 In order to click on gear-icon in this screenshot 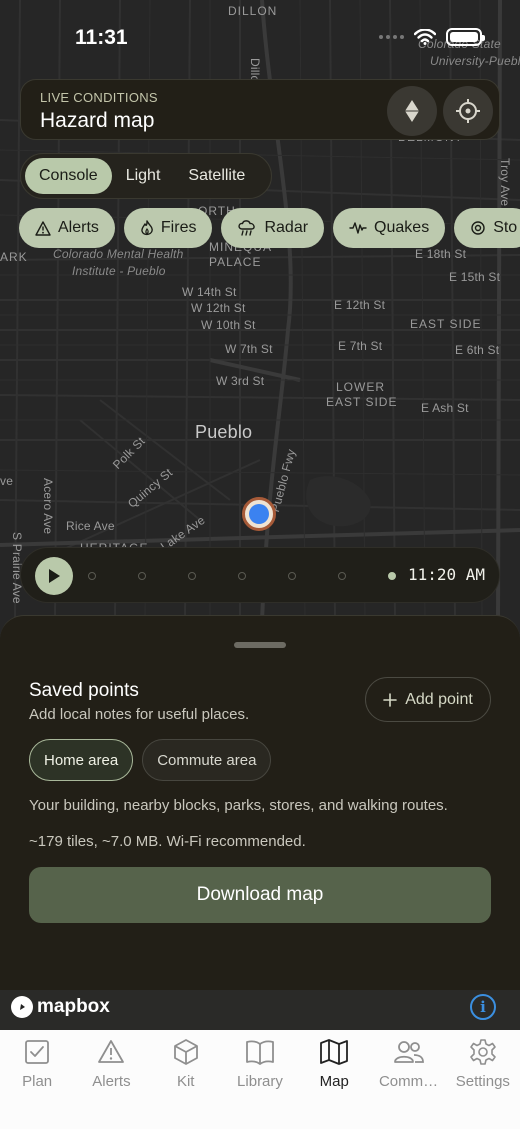, I will do `click(483, 1052)`.